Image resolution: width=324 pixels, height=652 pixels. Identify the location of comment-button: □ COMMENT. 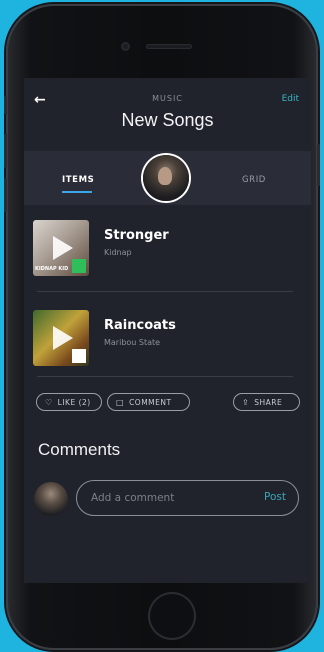
(148, 402).